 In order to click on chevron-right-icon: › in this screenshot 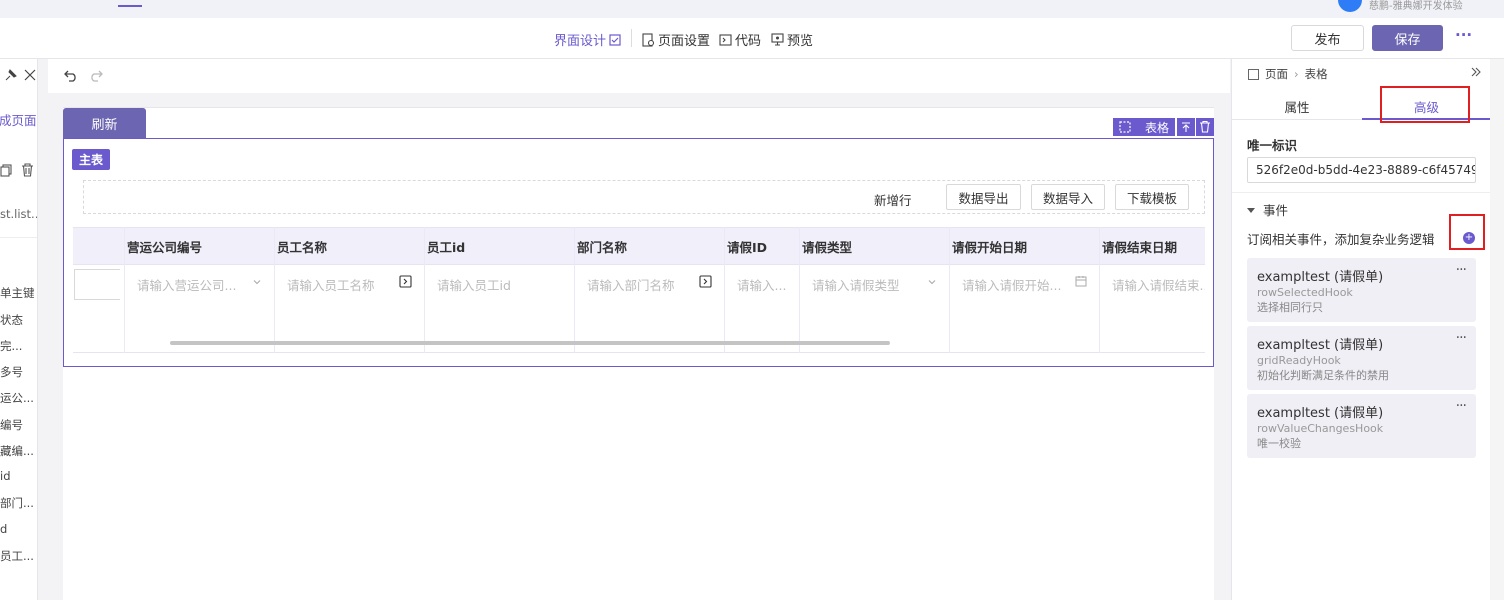, I will do `click(1296, 74)`.